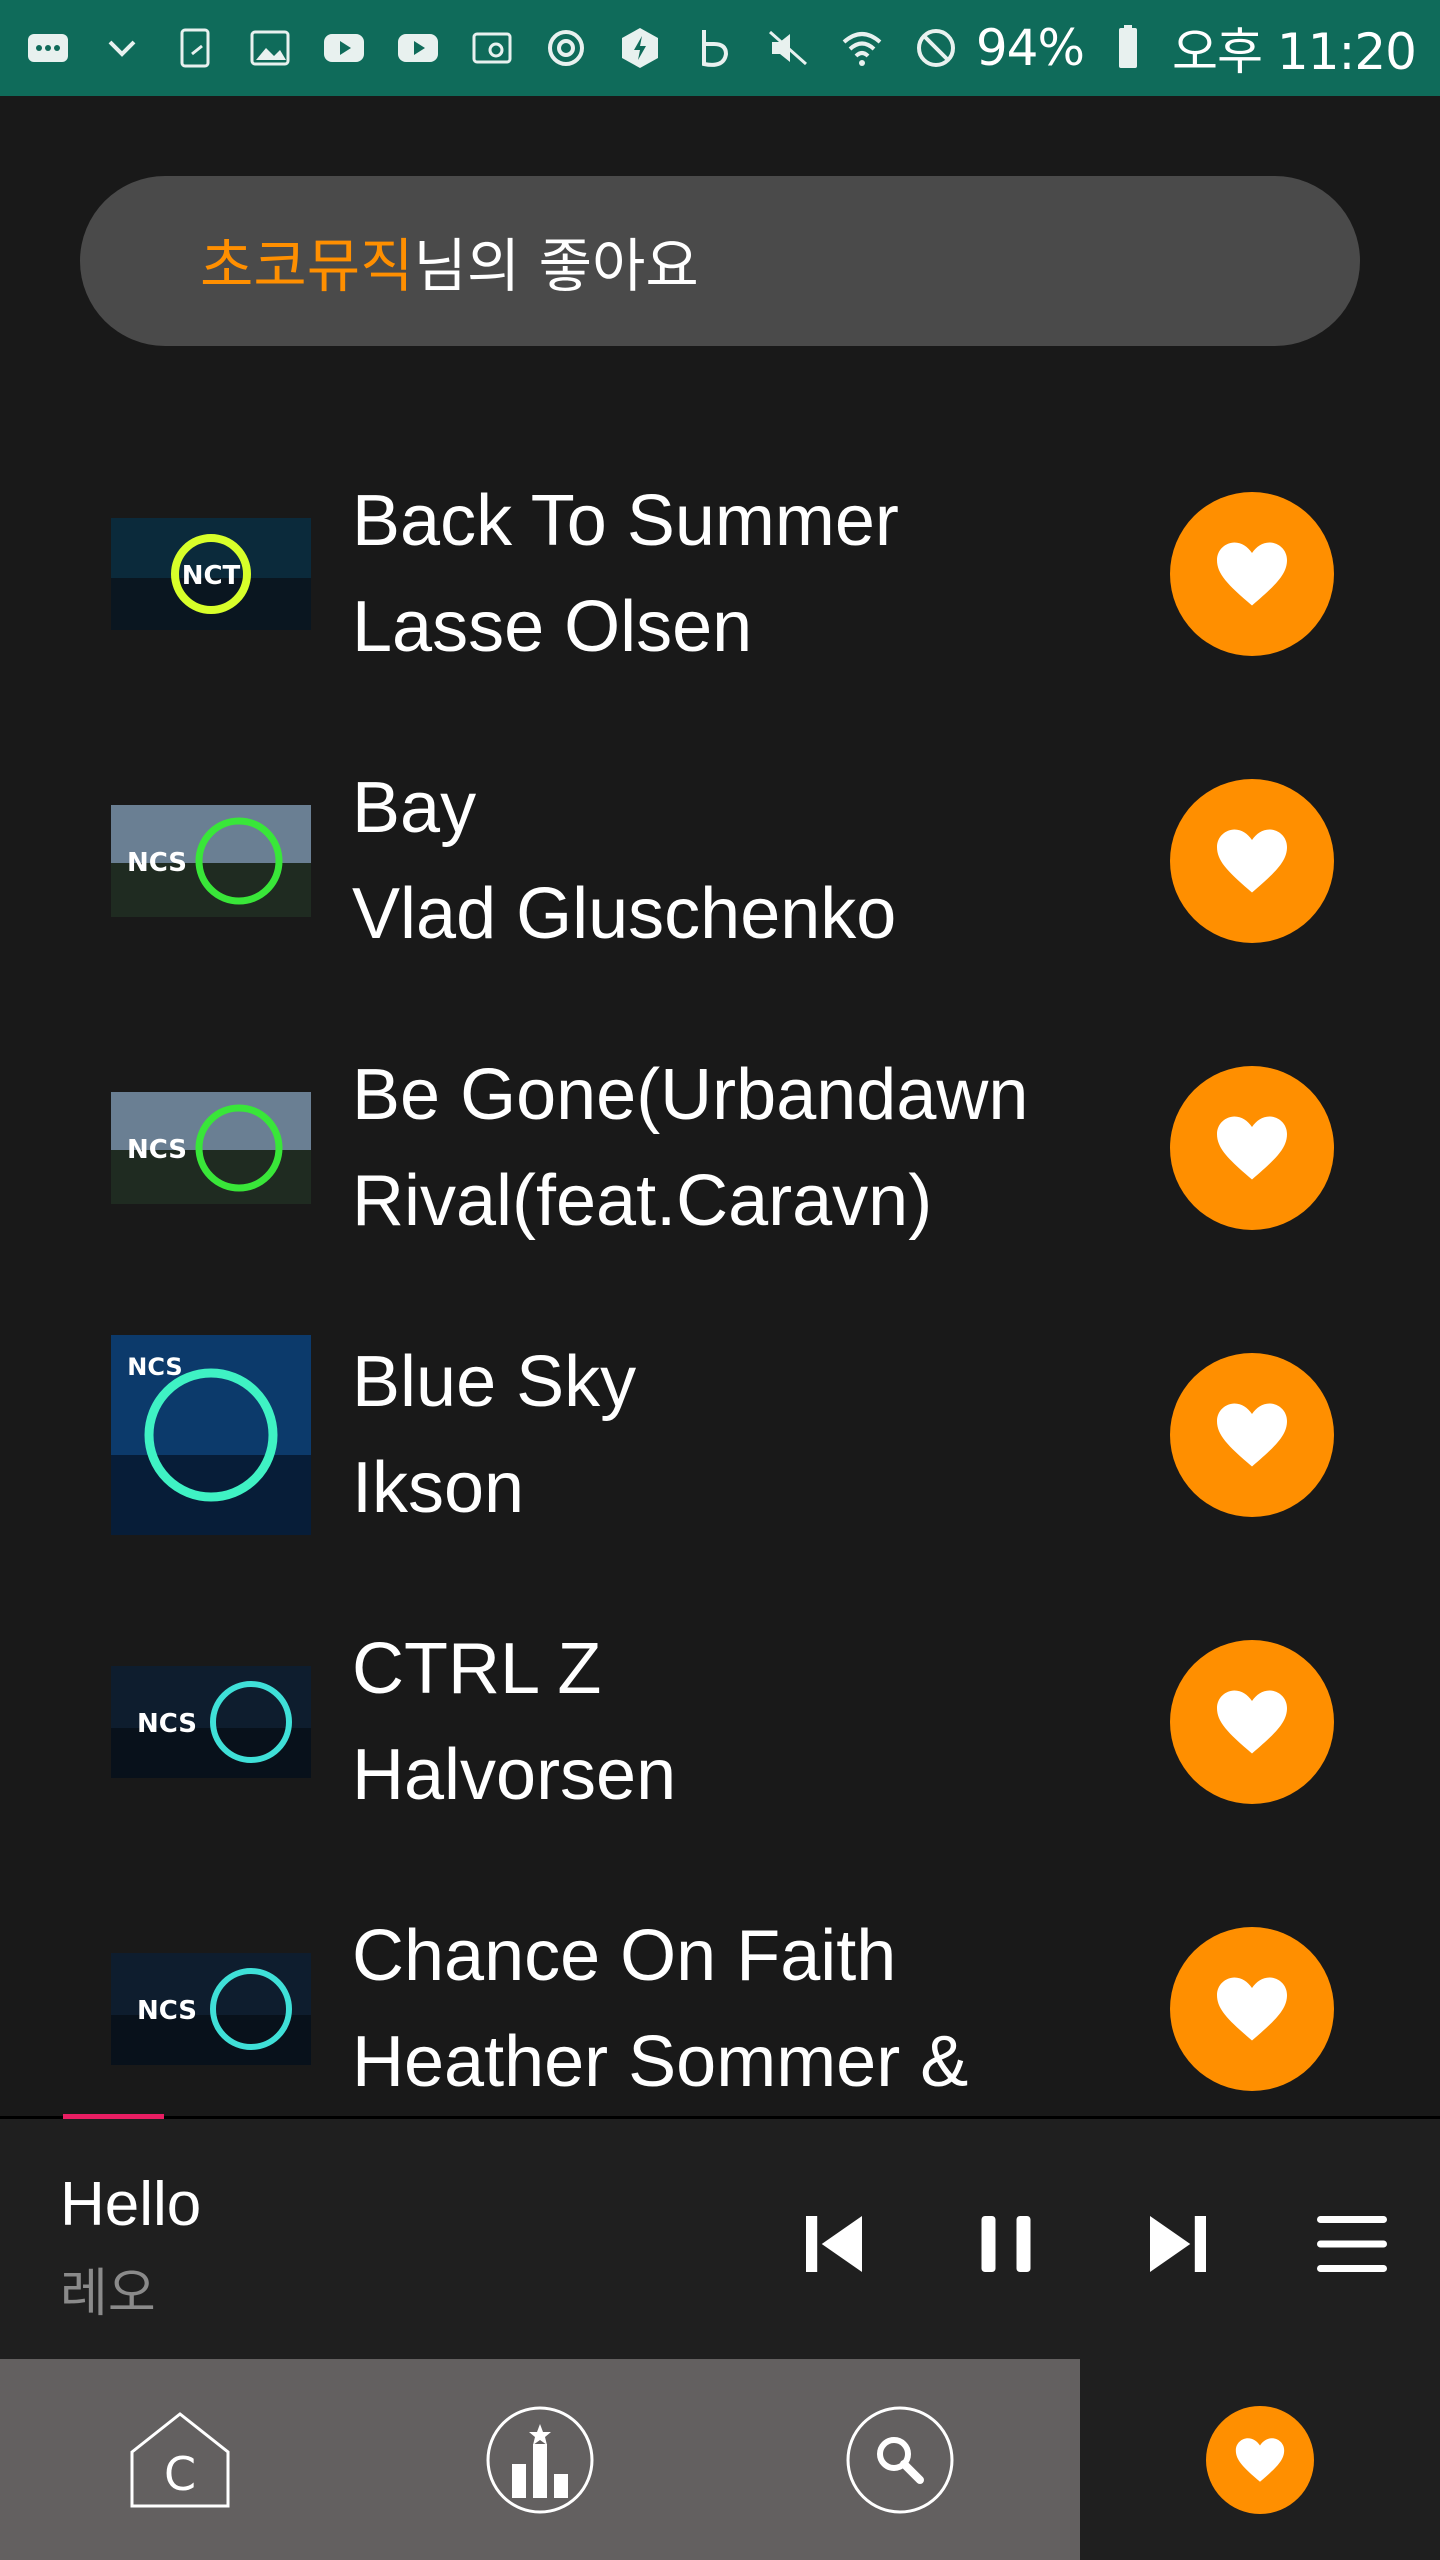 This screenshot has height=2560, width=1440. I want to click on svg-text: NCT, so click(211, 576).